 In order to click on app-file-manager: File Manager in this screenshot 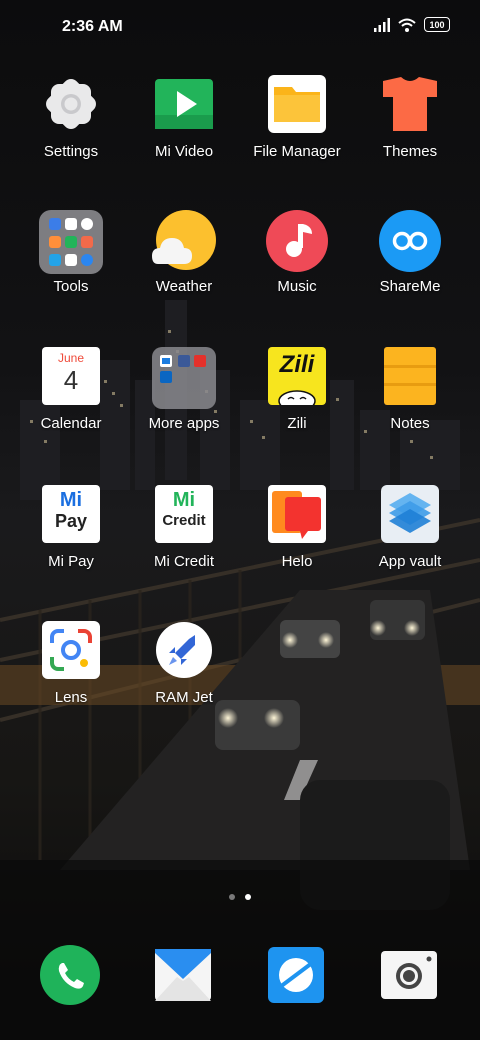, I will do `click(297, 117)`.